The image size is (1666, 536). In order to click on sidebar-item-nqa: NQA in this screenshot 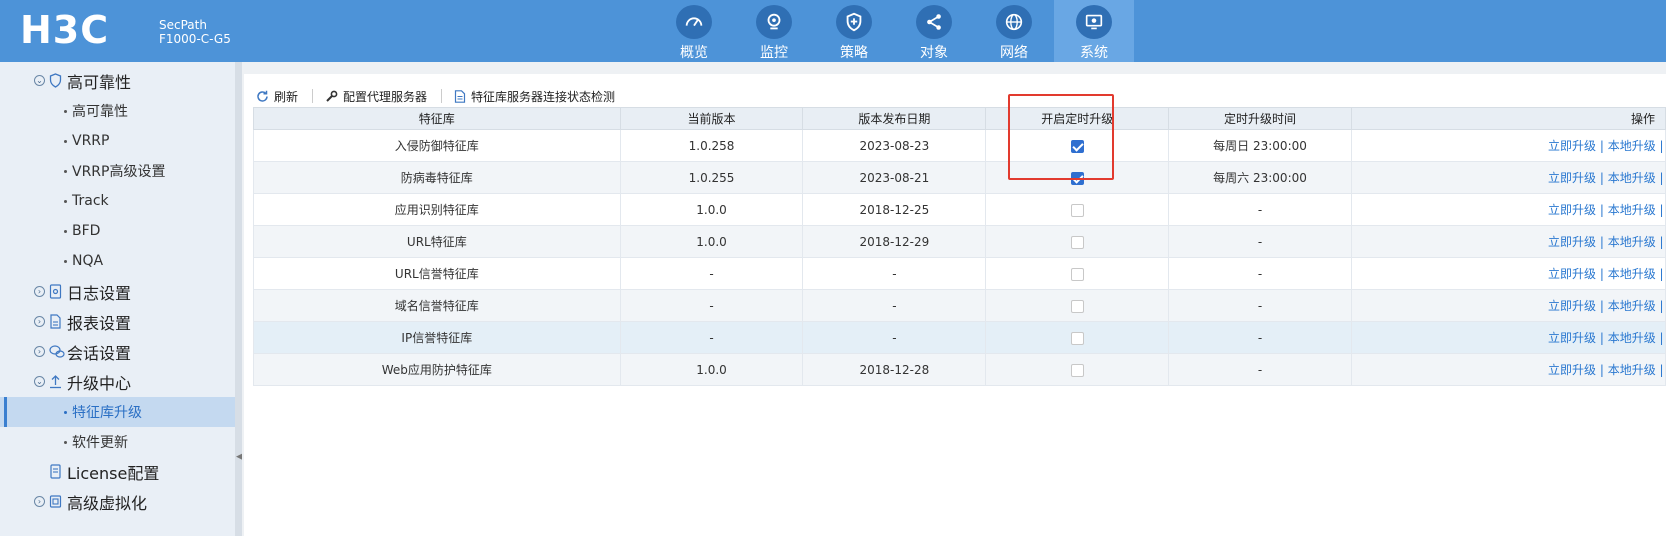, I will do `click(117, 261)`.